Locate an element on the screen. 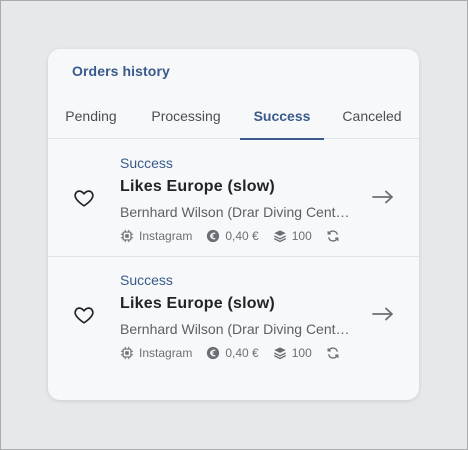  tab-success: Success is located at coordinates (282, 116).